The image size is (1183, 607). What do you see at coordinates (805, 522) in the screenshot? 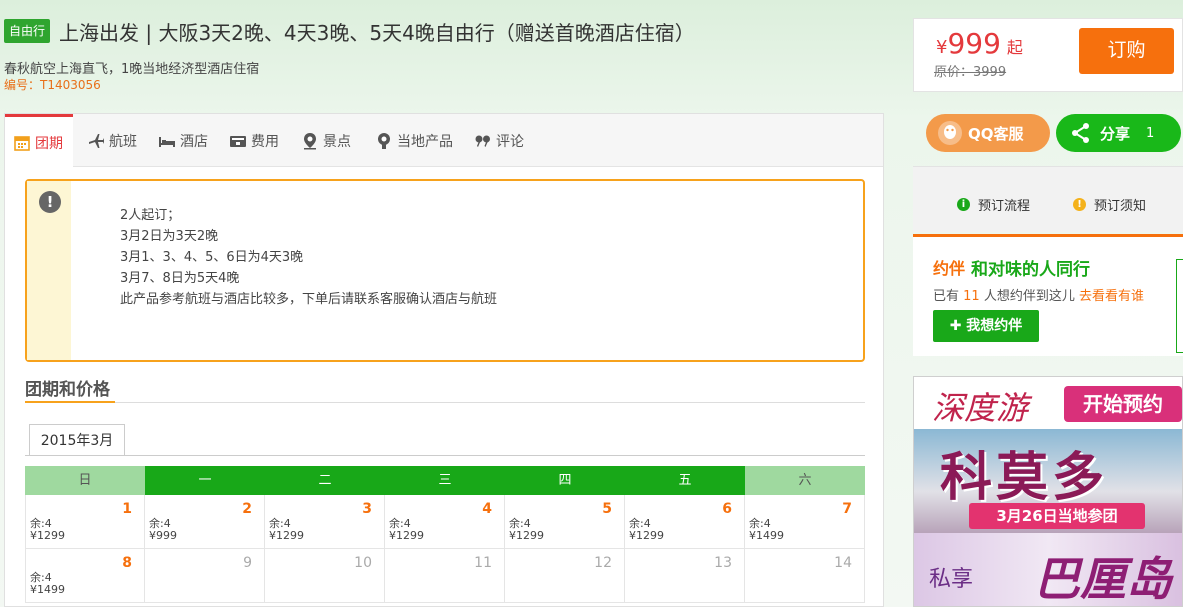
I see `calendar-day: 7 余:4 ¥1499` at bounding box center [805, 522].